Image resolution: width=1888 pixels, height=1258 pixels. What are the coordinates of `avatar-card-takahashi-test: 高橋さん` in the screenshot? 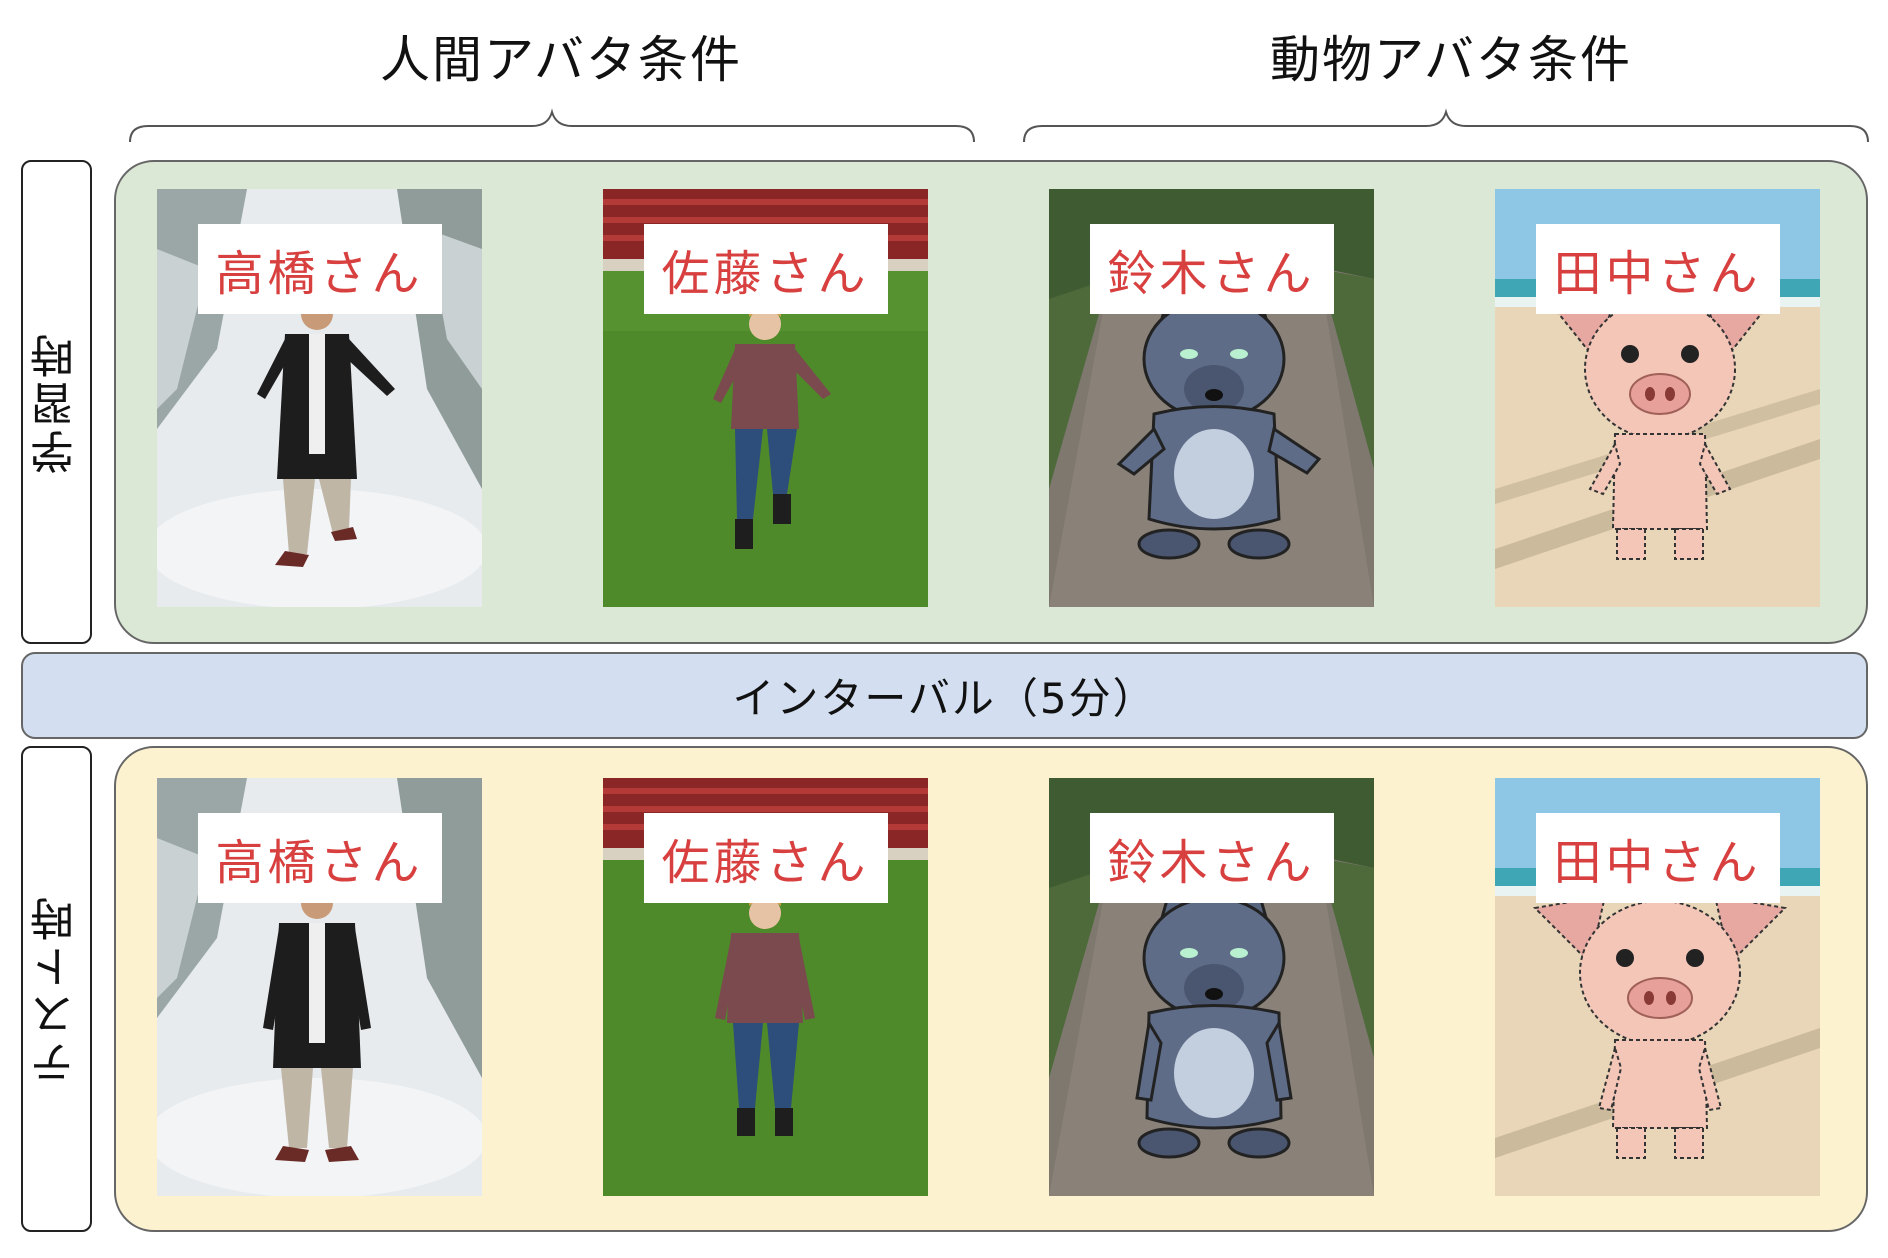 It's located at (319, 987).